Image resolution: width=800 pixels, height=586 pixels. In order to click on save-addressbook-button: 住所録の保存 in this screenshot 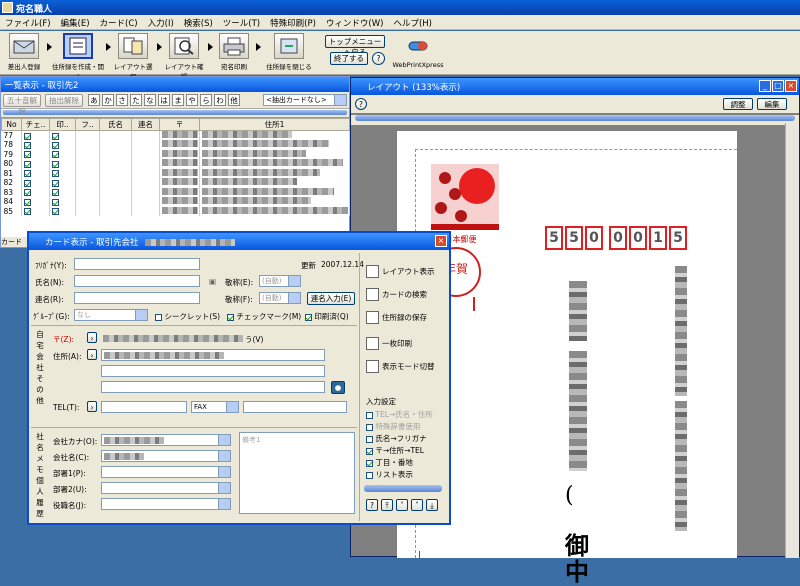, I will do `click(396, 317)`.